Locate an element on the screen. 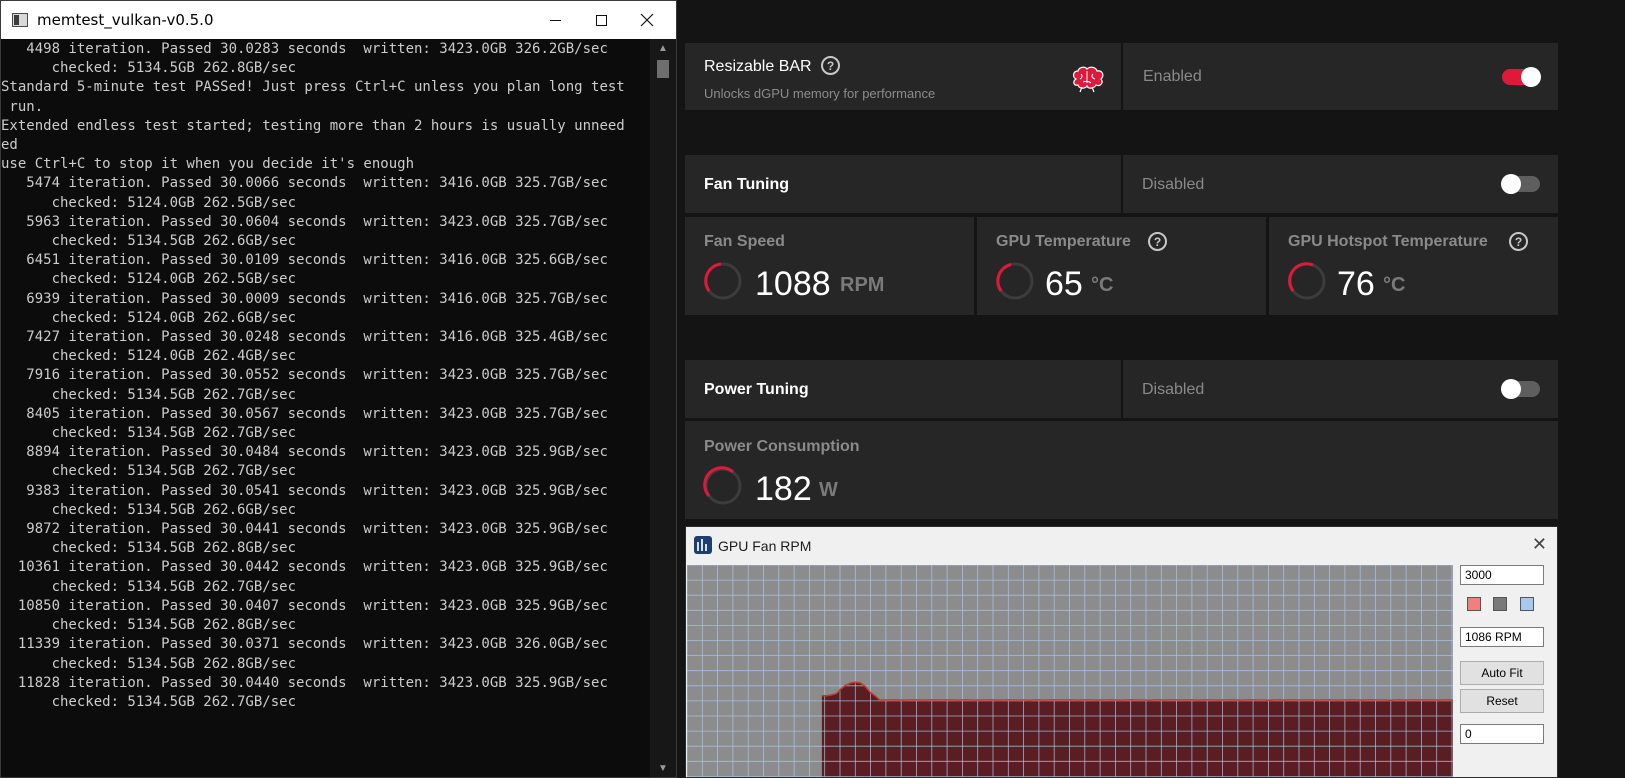 The image size is (1625, 778). console-line: checked: 5124.0GB 262.6GB/sec is located at coordinates (149, 317).